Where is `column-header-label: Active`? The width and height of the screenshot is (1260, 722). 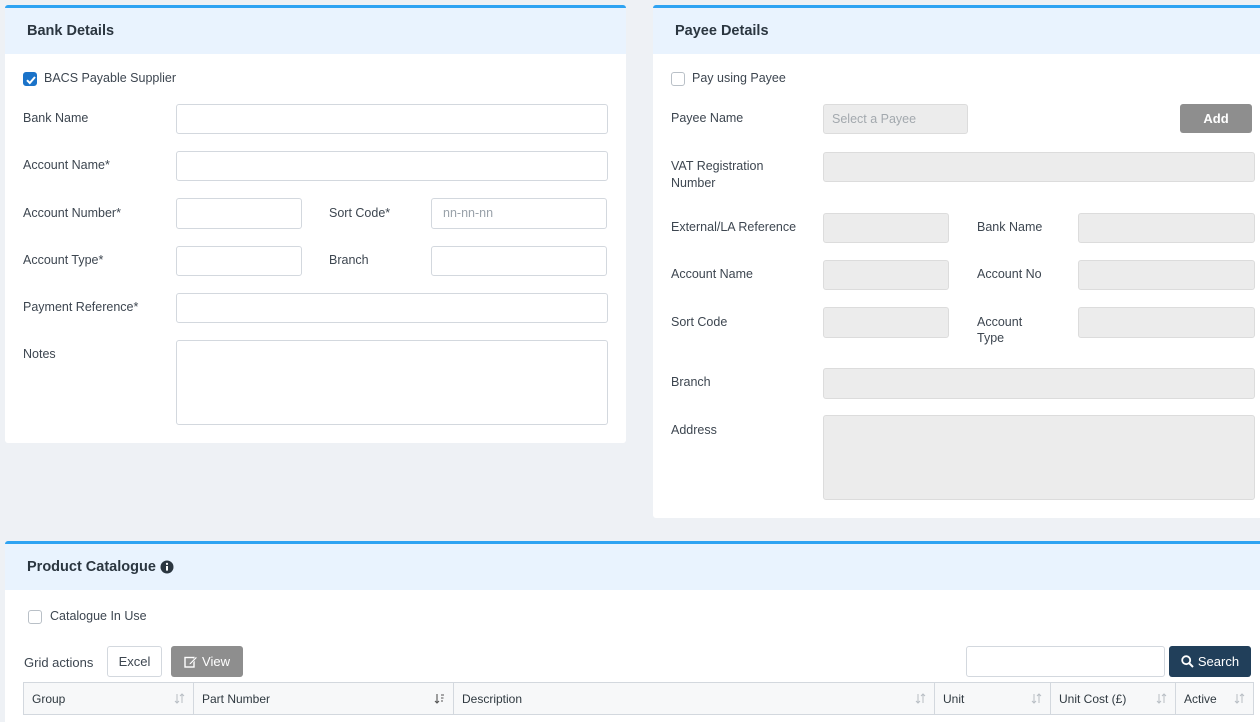
column-header-label: Active is located at coordinates (1200, 698).